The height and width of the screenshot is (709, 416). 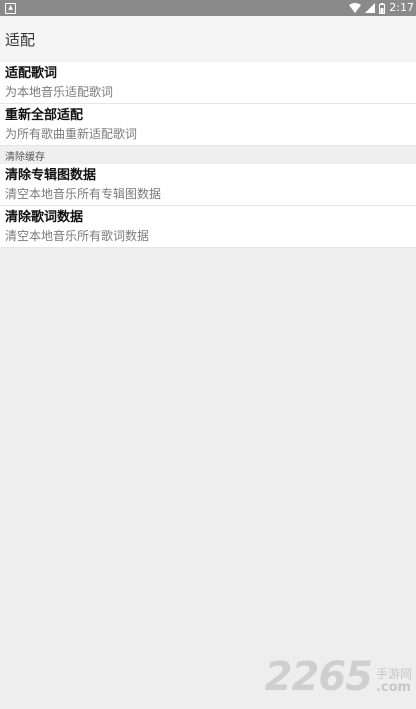 What do you see at coordinates (393, 687) in the screenshot?
I see `watermark-domain: .com` at bounding box center [393, 687].